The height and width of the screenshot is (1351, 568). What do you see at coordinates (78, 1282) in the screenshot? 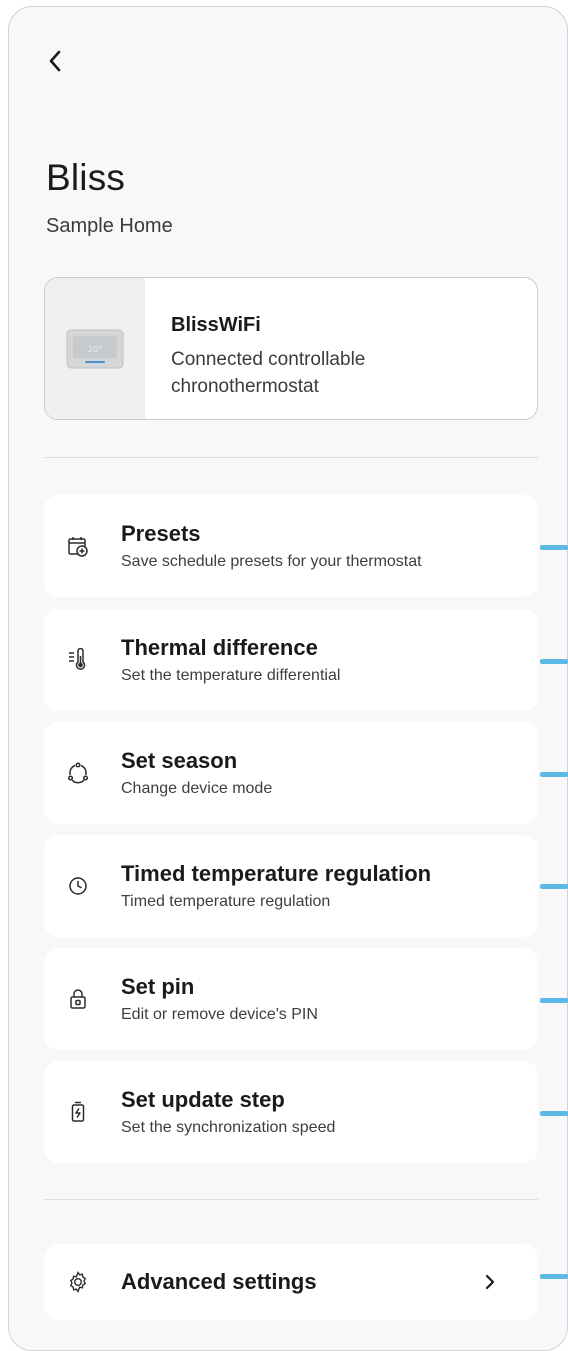
I see `gear-icon` at bounding box center [78, 1282].